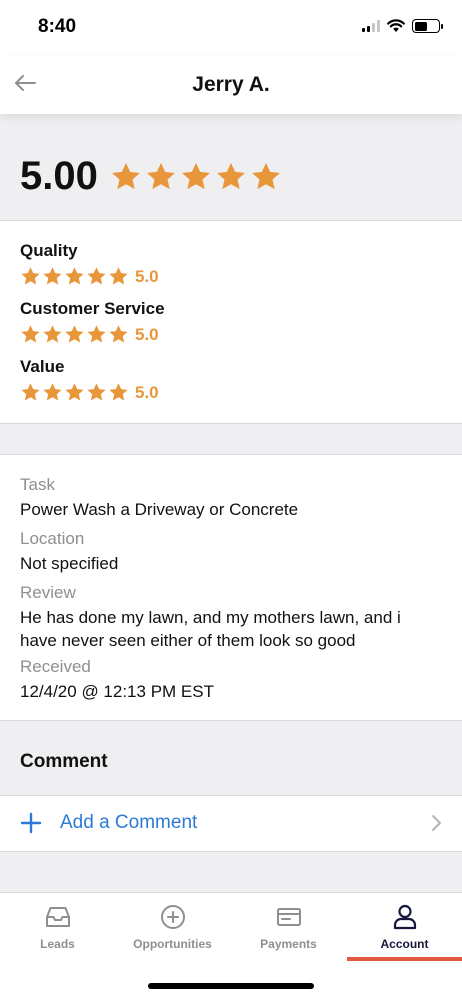 Image resolution: width=462 pixels, height=1000 pixels. What do you see at coordinates (396, 25) in the screenshot?
I see `wifi-icon` at bounding box center [396, 25].